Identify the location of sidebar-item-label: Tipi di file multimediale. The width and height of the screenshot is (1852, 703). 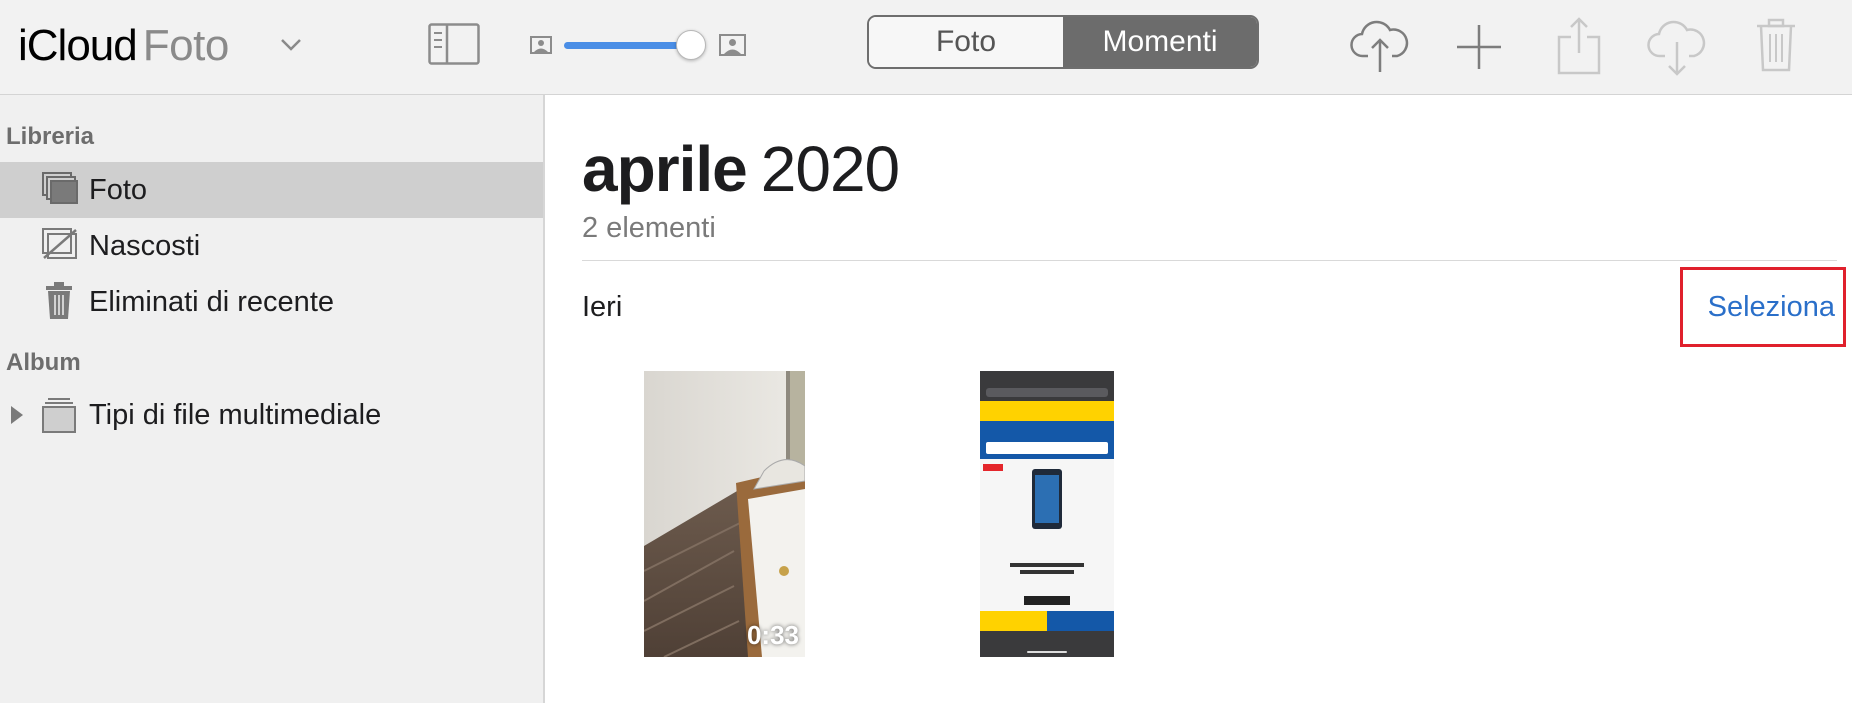
(235, 414).